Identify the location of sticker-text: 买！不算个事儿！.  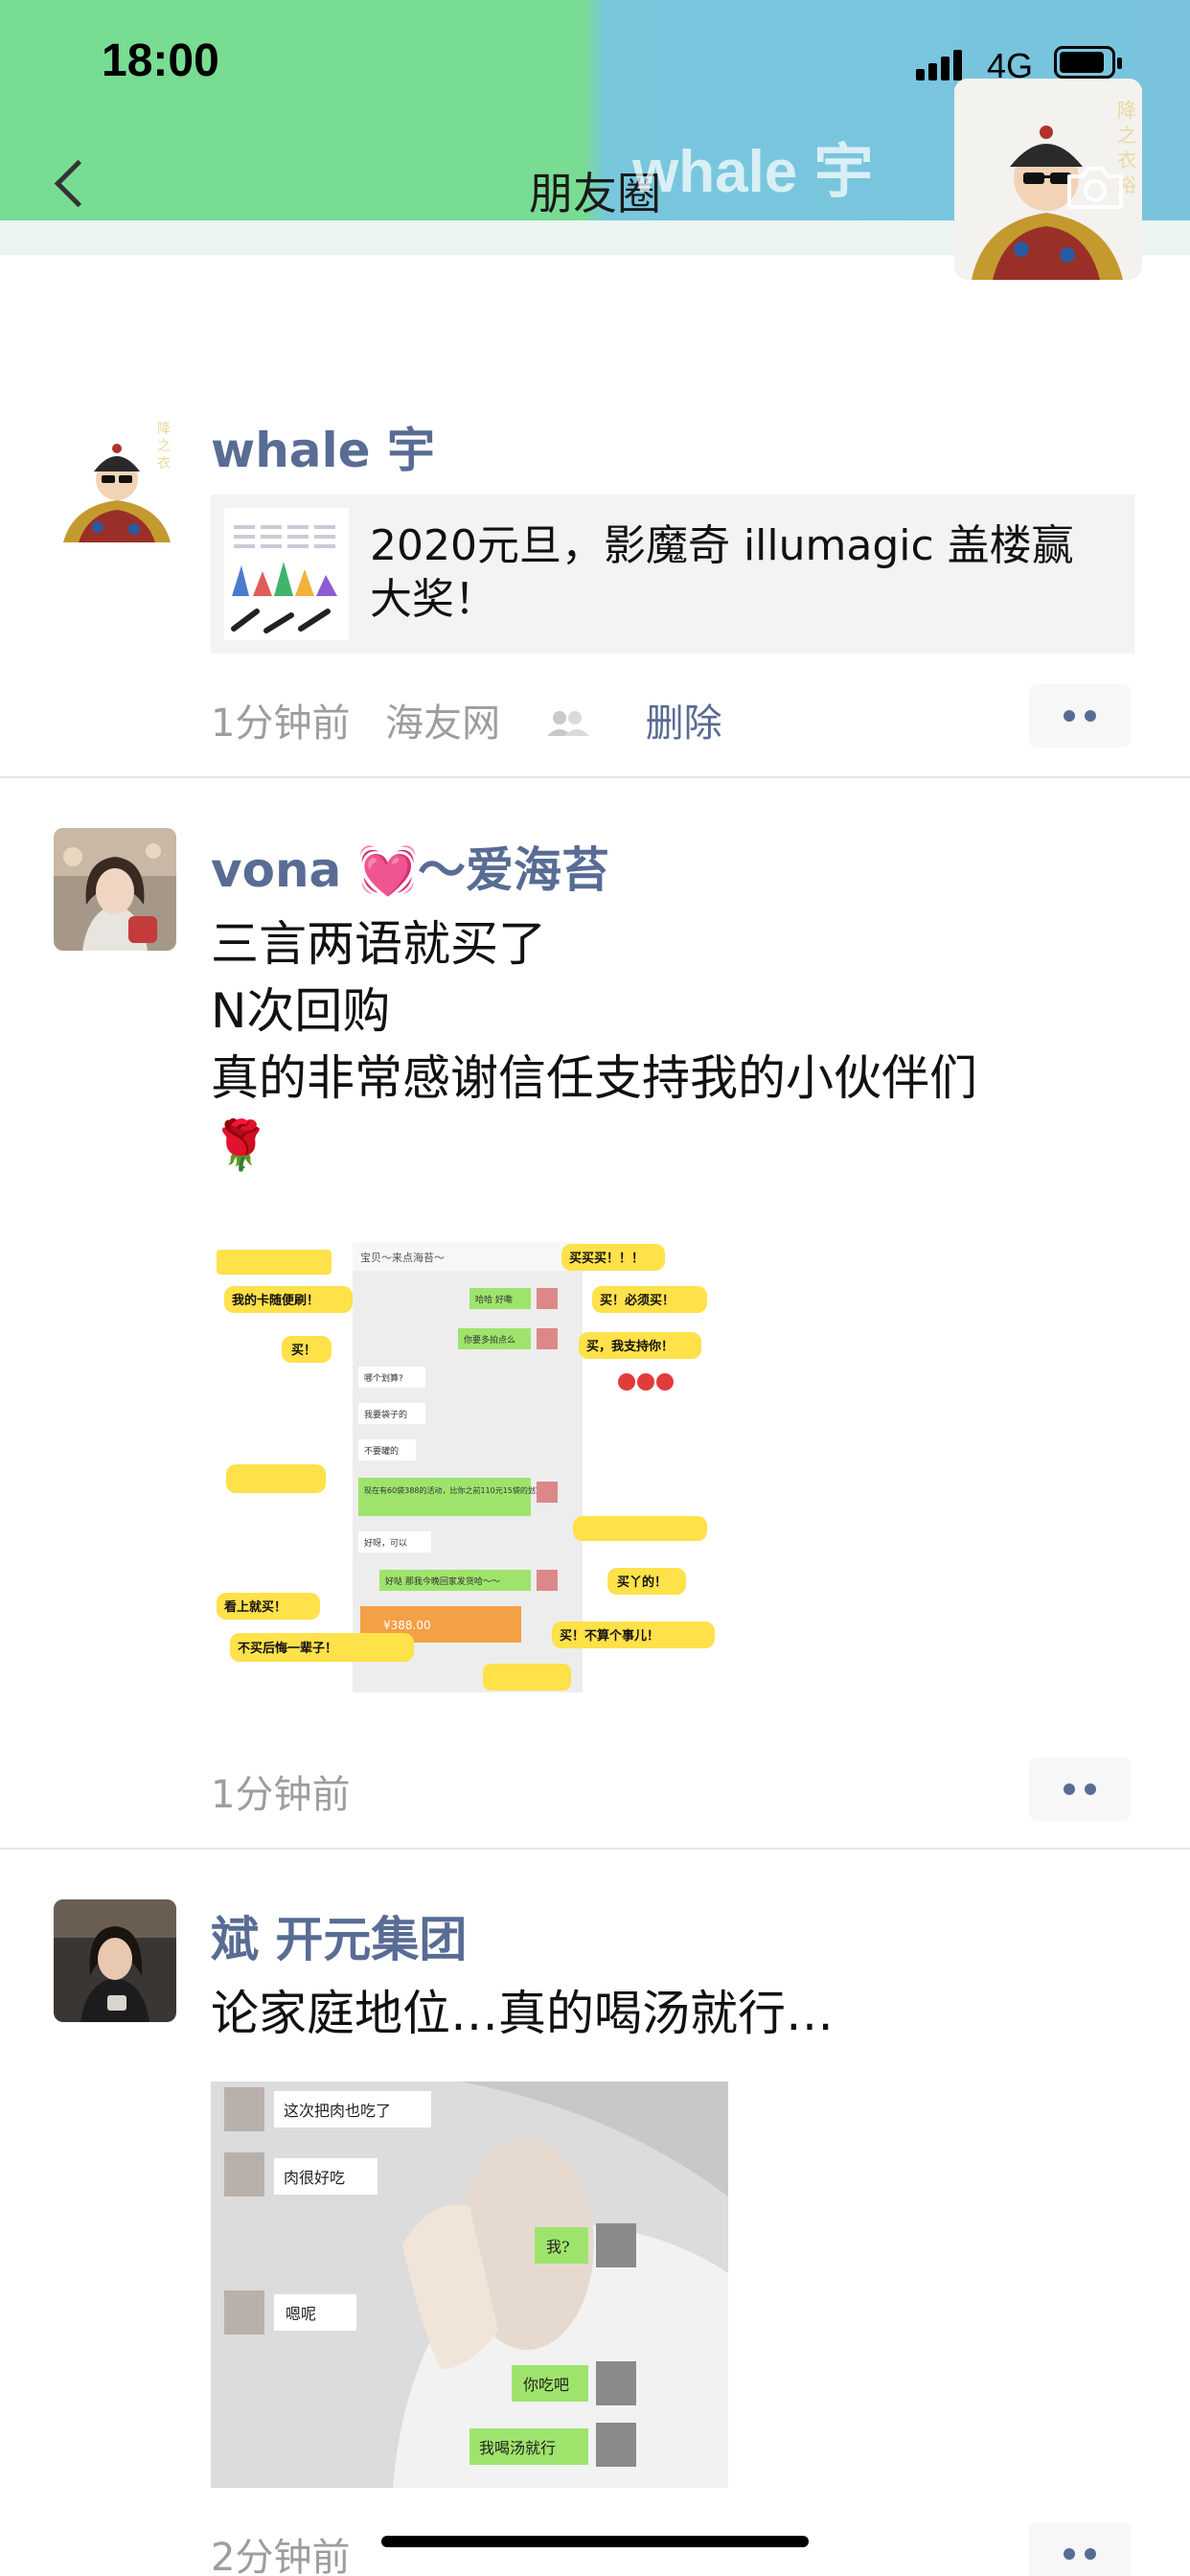
(609, 1636).